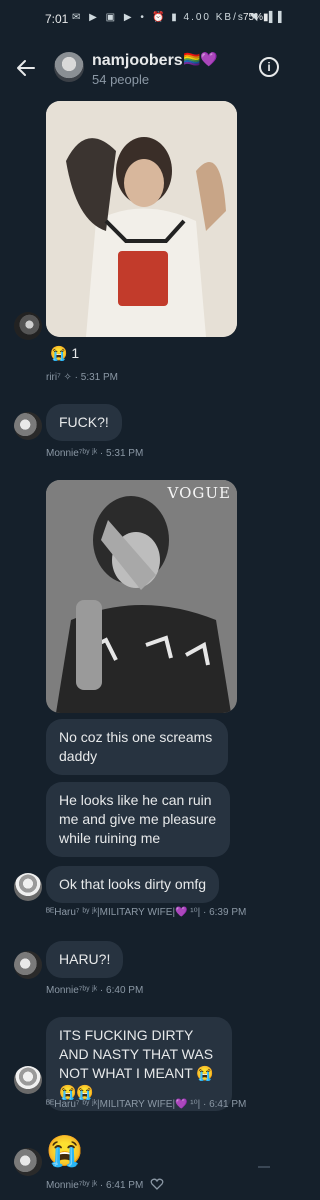 The image size is (320, 1200). I want to click on message-bubble: No coz this one screams daddy, so click(137, 747).